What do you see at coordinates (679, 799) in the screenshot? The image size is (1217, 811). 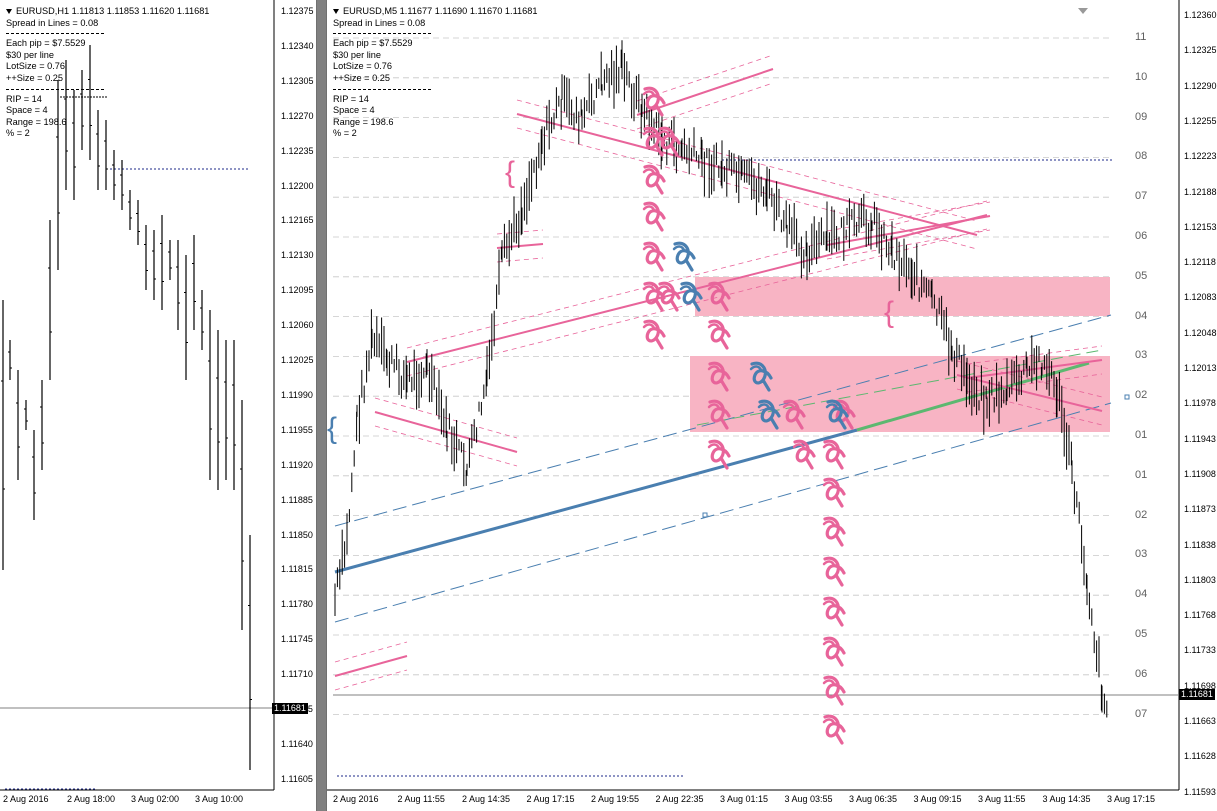 I see `time-label: 2 Aug 22:35` at bounding box center [679, 799].